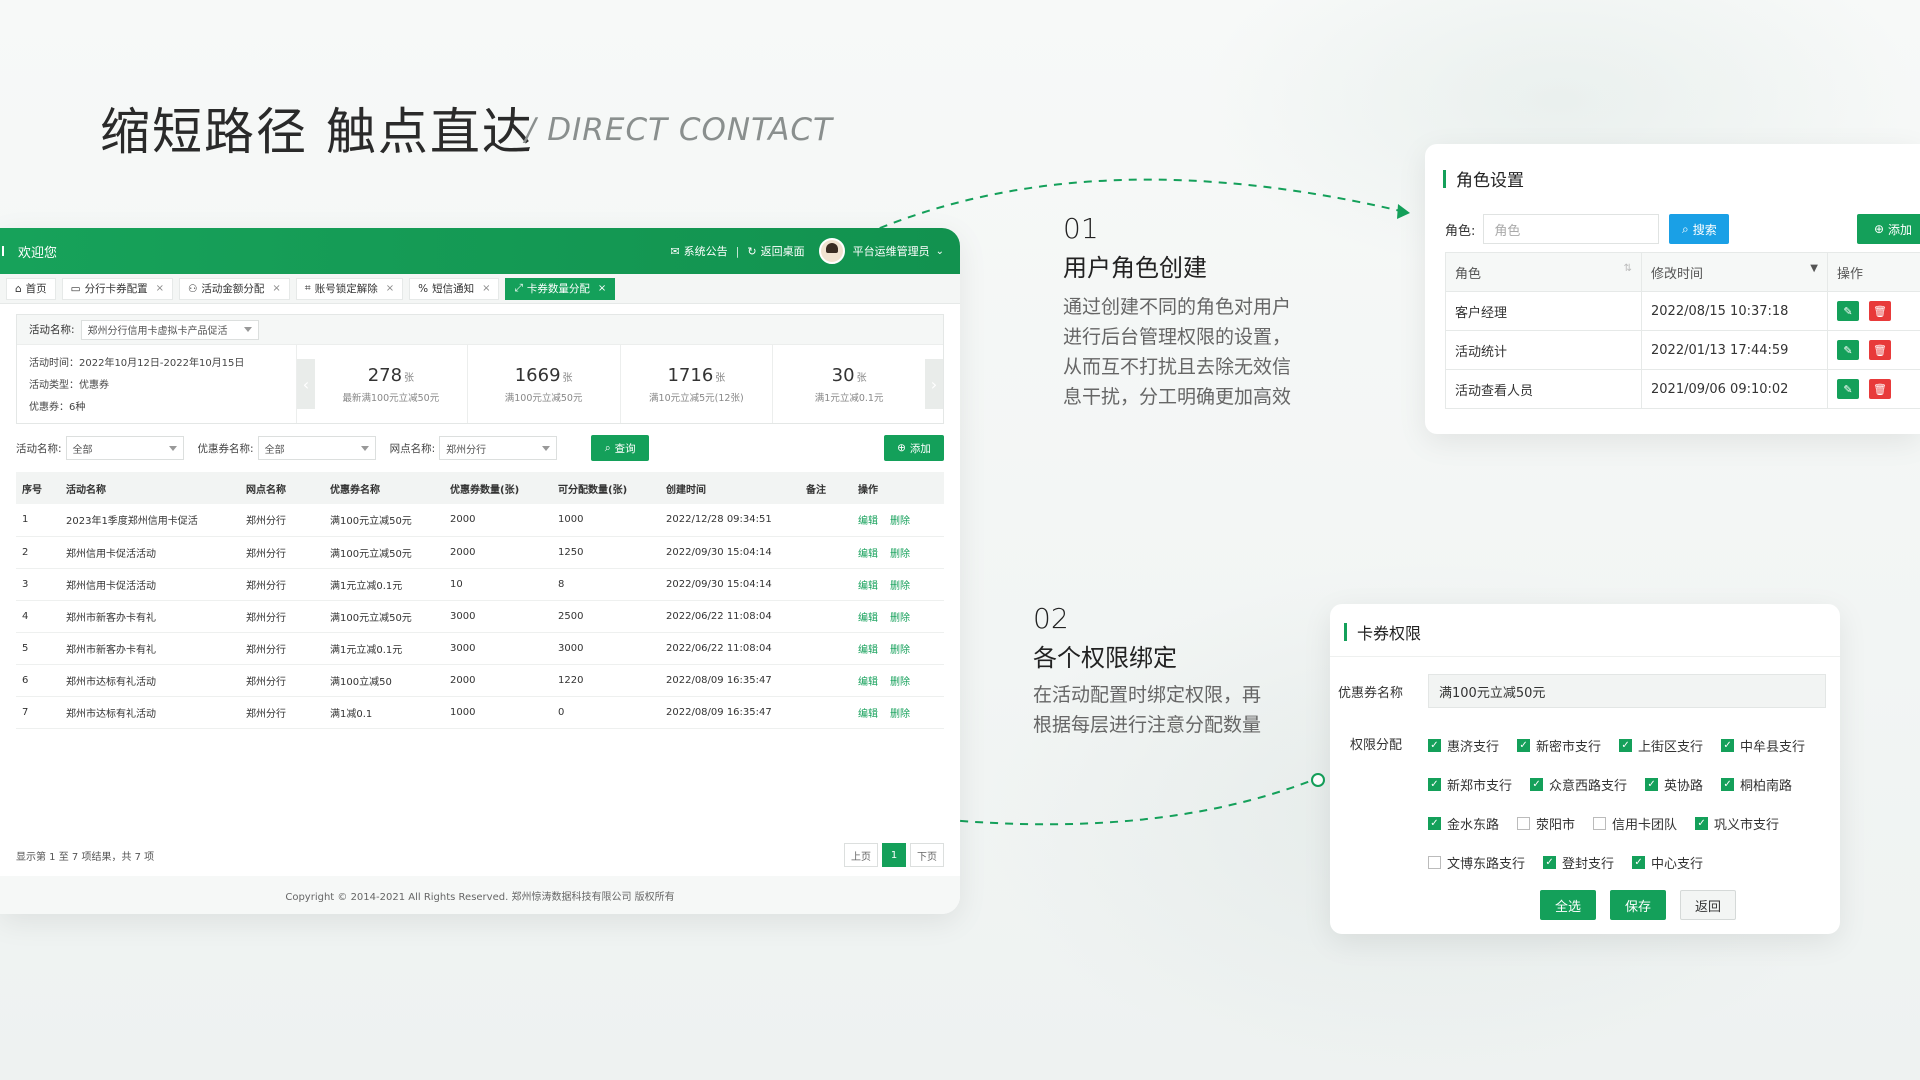 The width and height of the screenshot is (1920, 1080). I want to click on branch-checkbox: ✓ 众意西路支行, so click(1578, 784).